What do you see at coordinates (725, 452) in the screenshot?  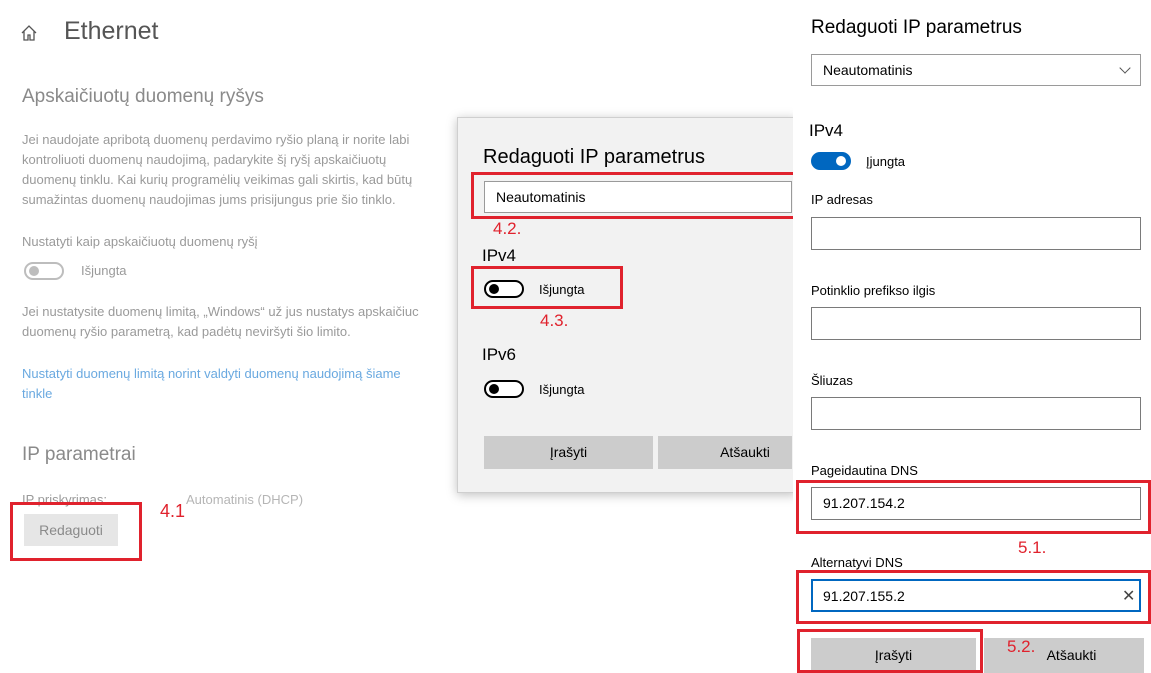 I see `dialog-cancel-button: Atšaukti` at bounding box center [725, 452].